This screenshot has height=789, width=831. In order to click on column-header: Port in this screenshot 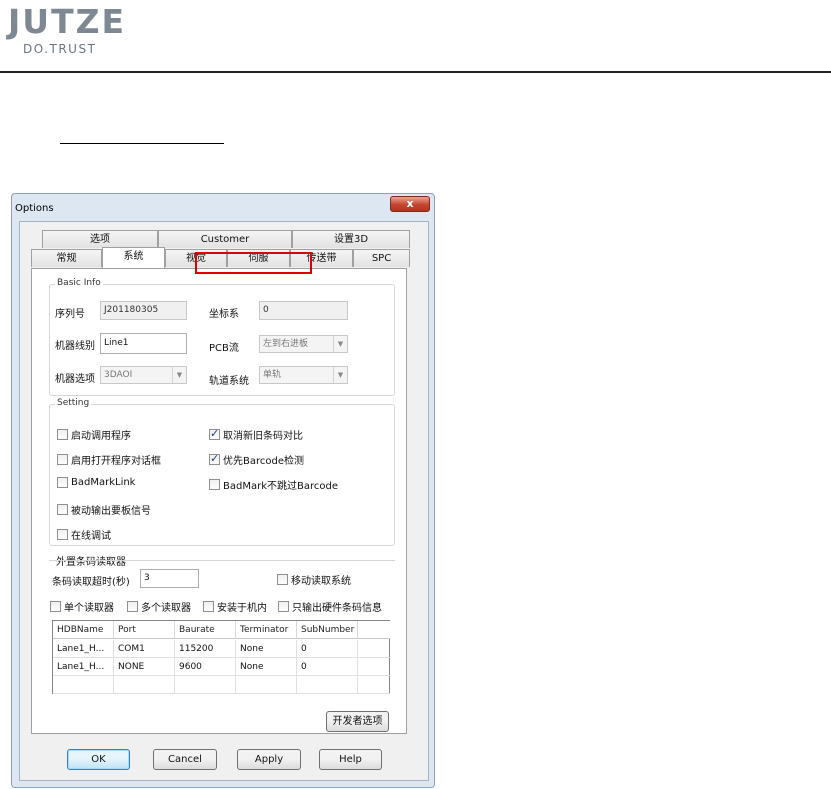, I will do `click(144, 630)`.